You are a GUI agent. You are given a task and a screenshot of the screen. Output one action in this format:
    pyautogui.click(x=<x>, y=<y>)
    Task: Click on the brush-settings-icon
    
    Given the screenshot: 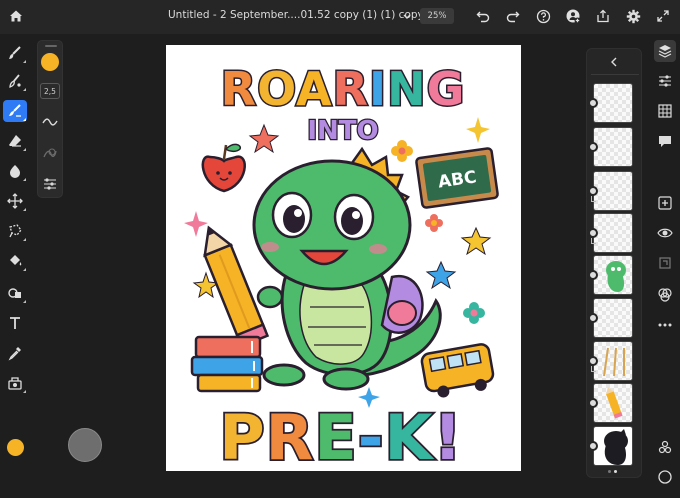 What is the action you would take?
    pyautogui.click(x=50, y=184)
    